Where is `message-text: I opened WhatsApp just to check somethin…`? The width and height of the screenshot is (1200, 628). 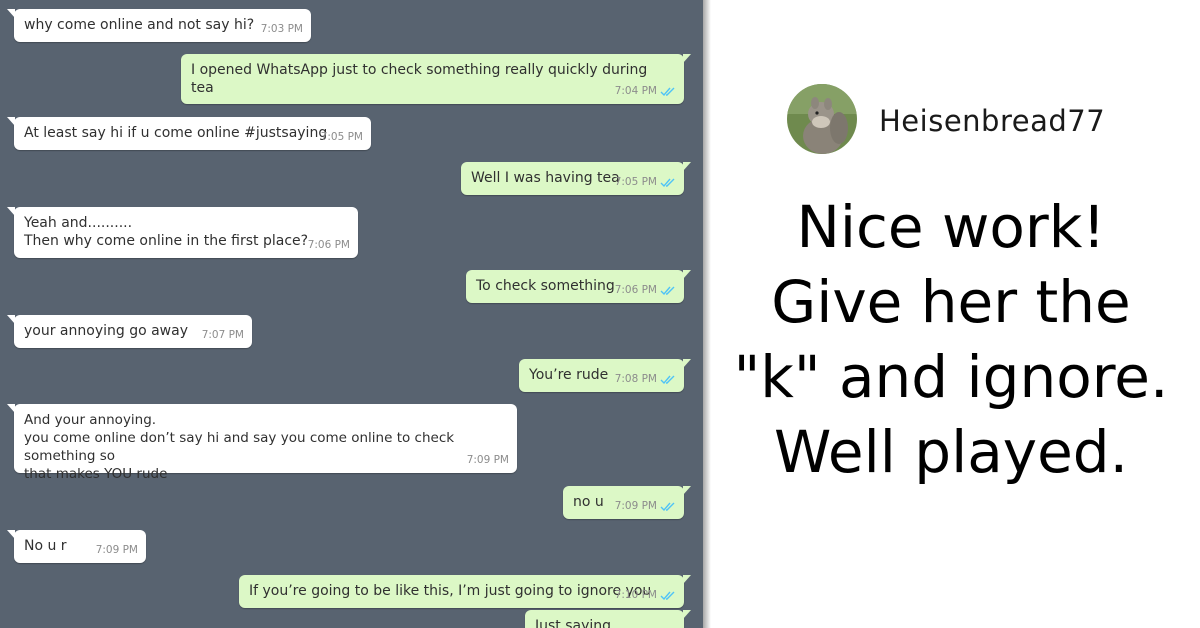 message-text: I opened WhatsApp just to check somethin… is located at coordinates (419, 79).